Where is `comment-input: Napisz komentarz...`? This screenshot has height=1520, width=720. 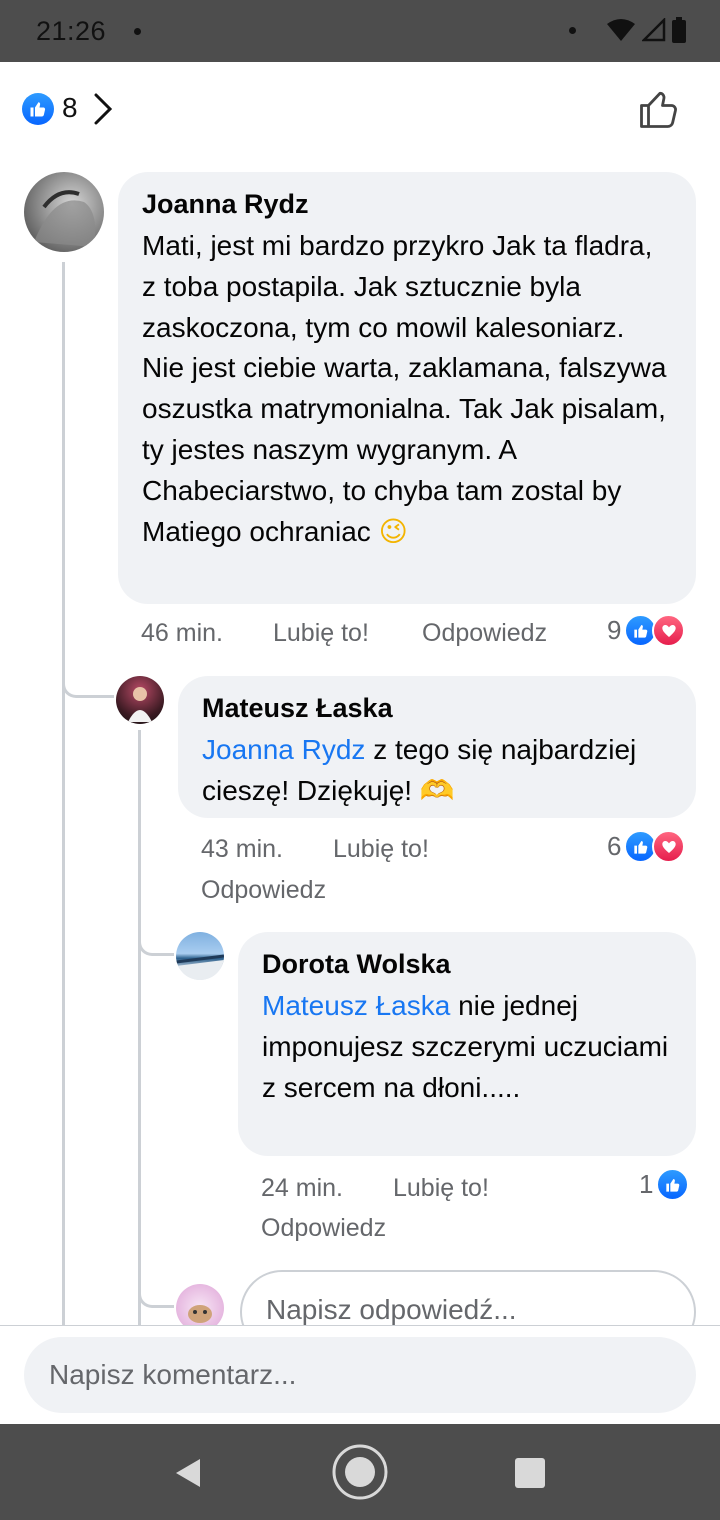
comment-input: Napisz komentarz... is located at coordinates (360, 1375).